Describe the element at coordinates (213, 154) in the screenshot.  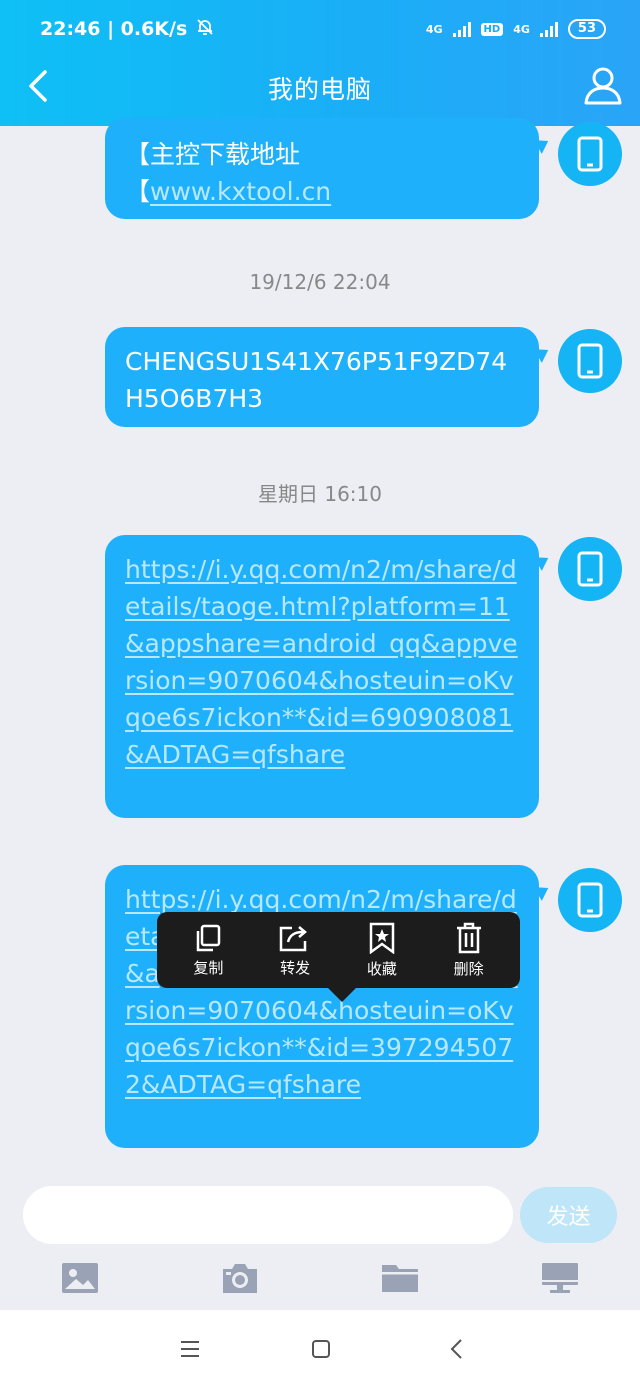
I see `message-text: 【主控下载地址` at that location.